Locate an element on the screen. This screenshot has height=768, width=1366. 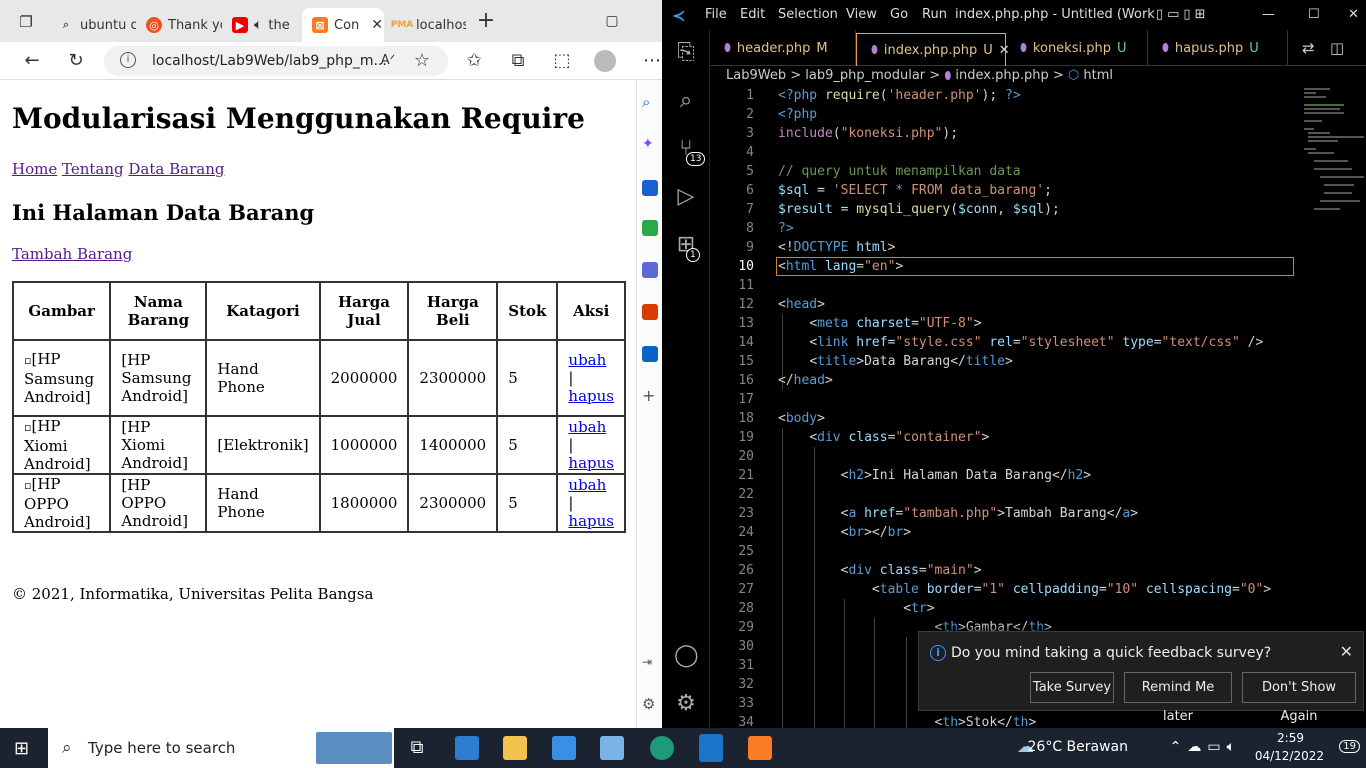
close-tab-icon: ✕ is located at coordinates (377, 25).